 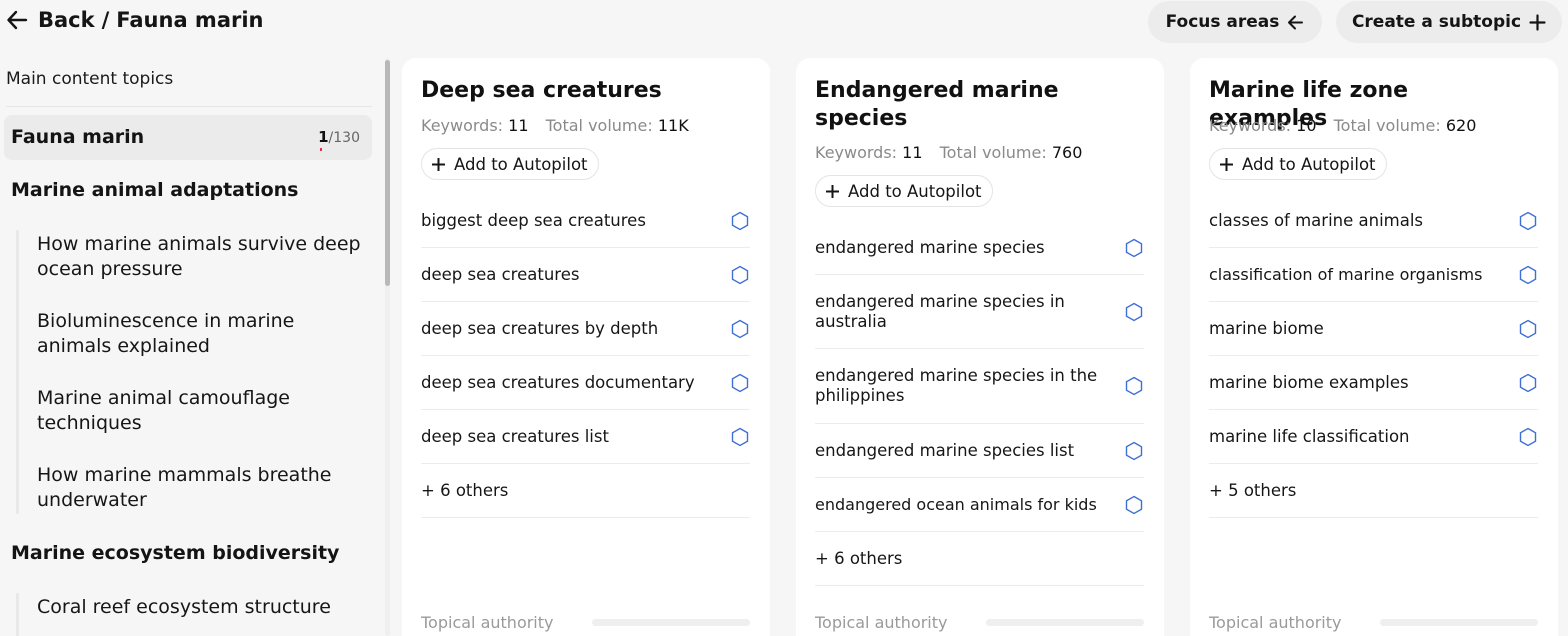 I want to click on others-link: + 5 others, so click(x=1373, y=491).